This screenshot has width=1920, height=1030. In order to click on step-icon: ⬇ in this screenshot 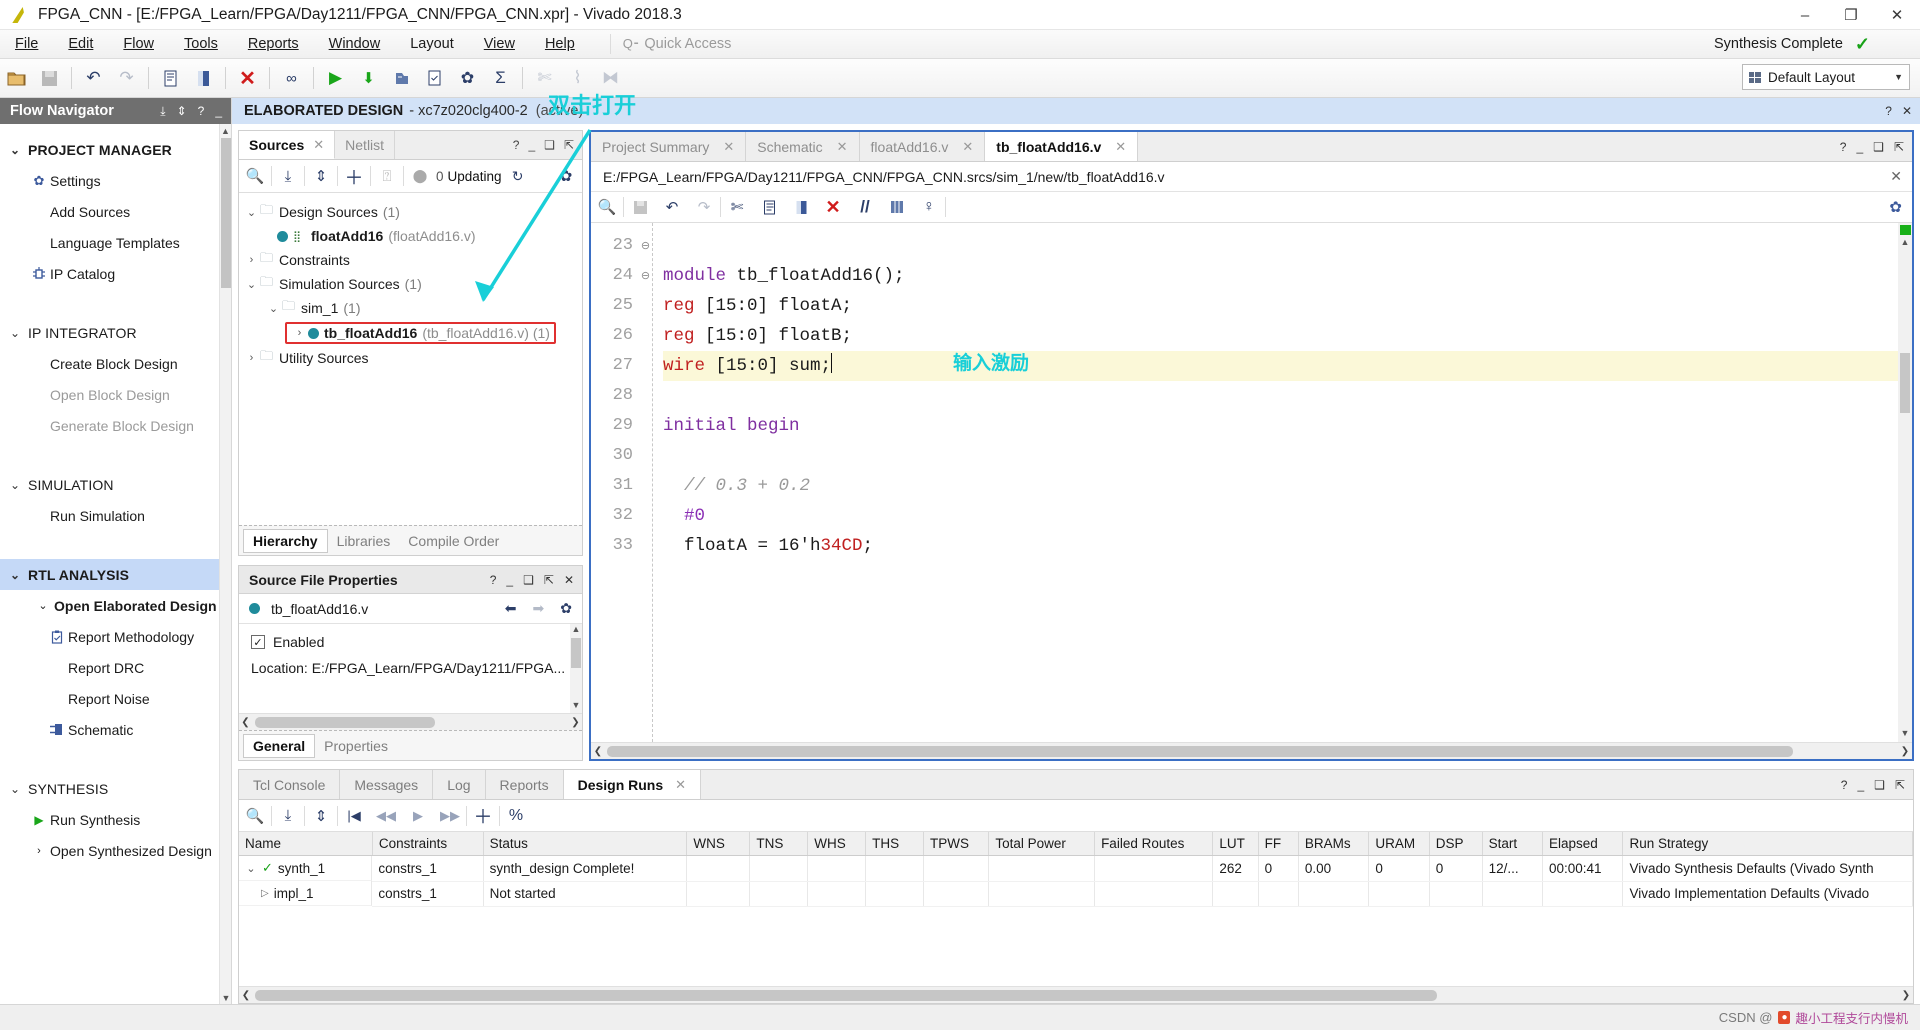, I will do `click(368, 78)`.